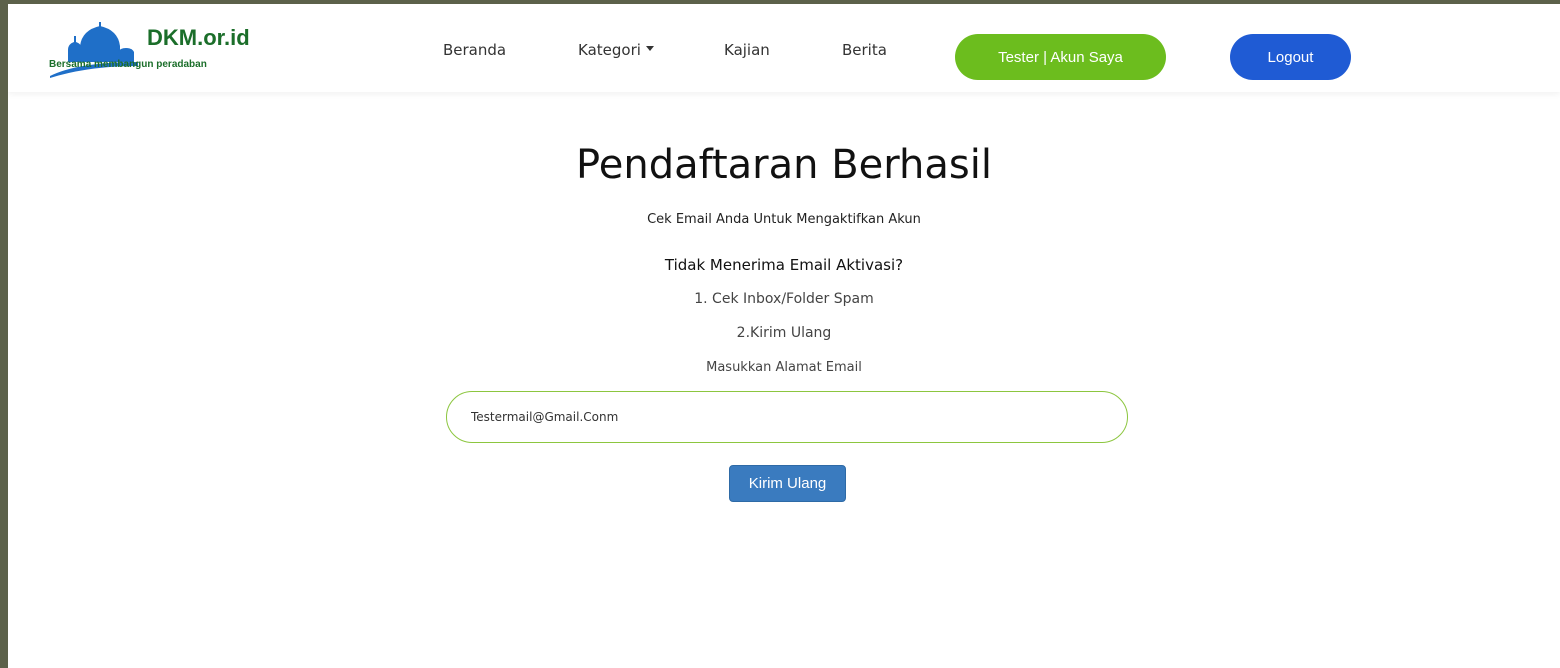 The height and width of the screenshot is (668, 1560). I want to click on logout-button: Logout, so click(1290, 57).